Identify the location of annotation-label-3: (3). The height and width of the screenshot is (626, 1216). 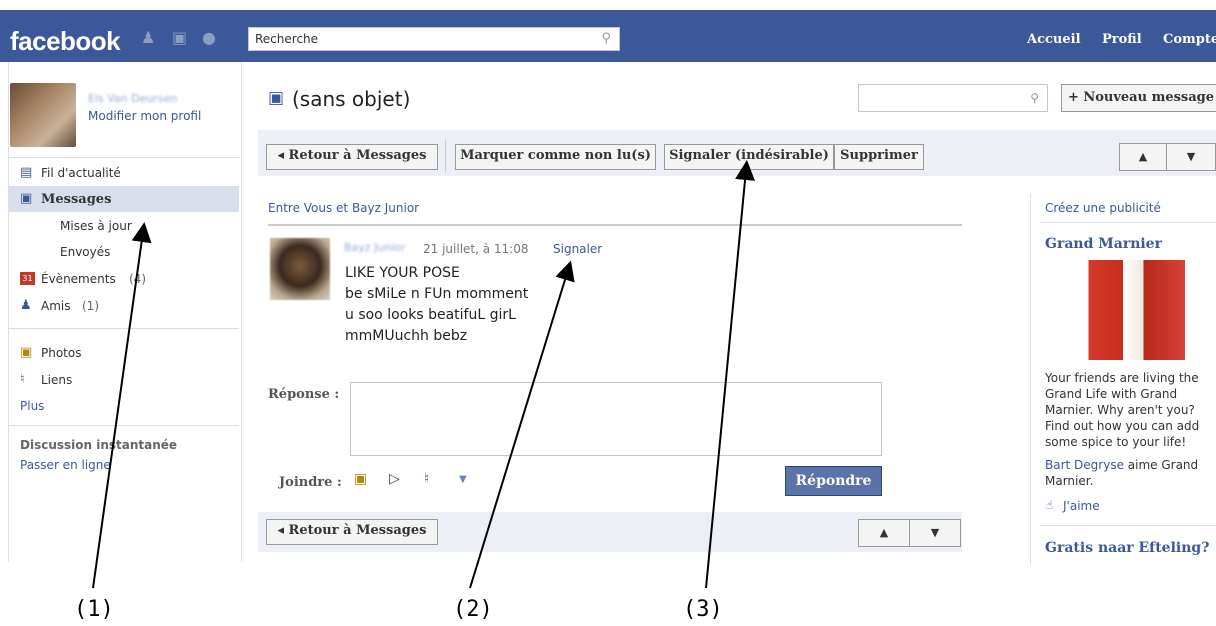
(703, 609).